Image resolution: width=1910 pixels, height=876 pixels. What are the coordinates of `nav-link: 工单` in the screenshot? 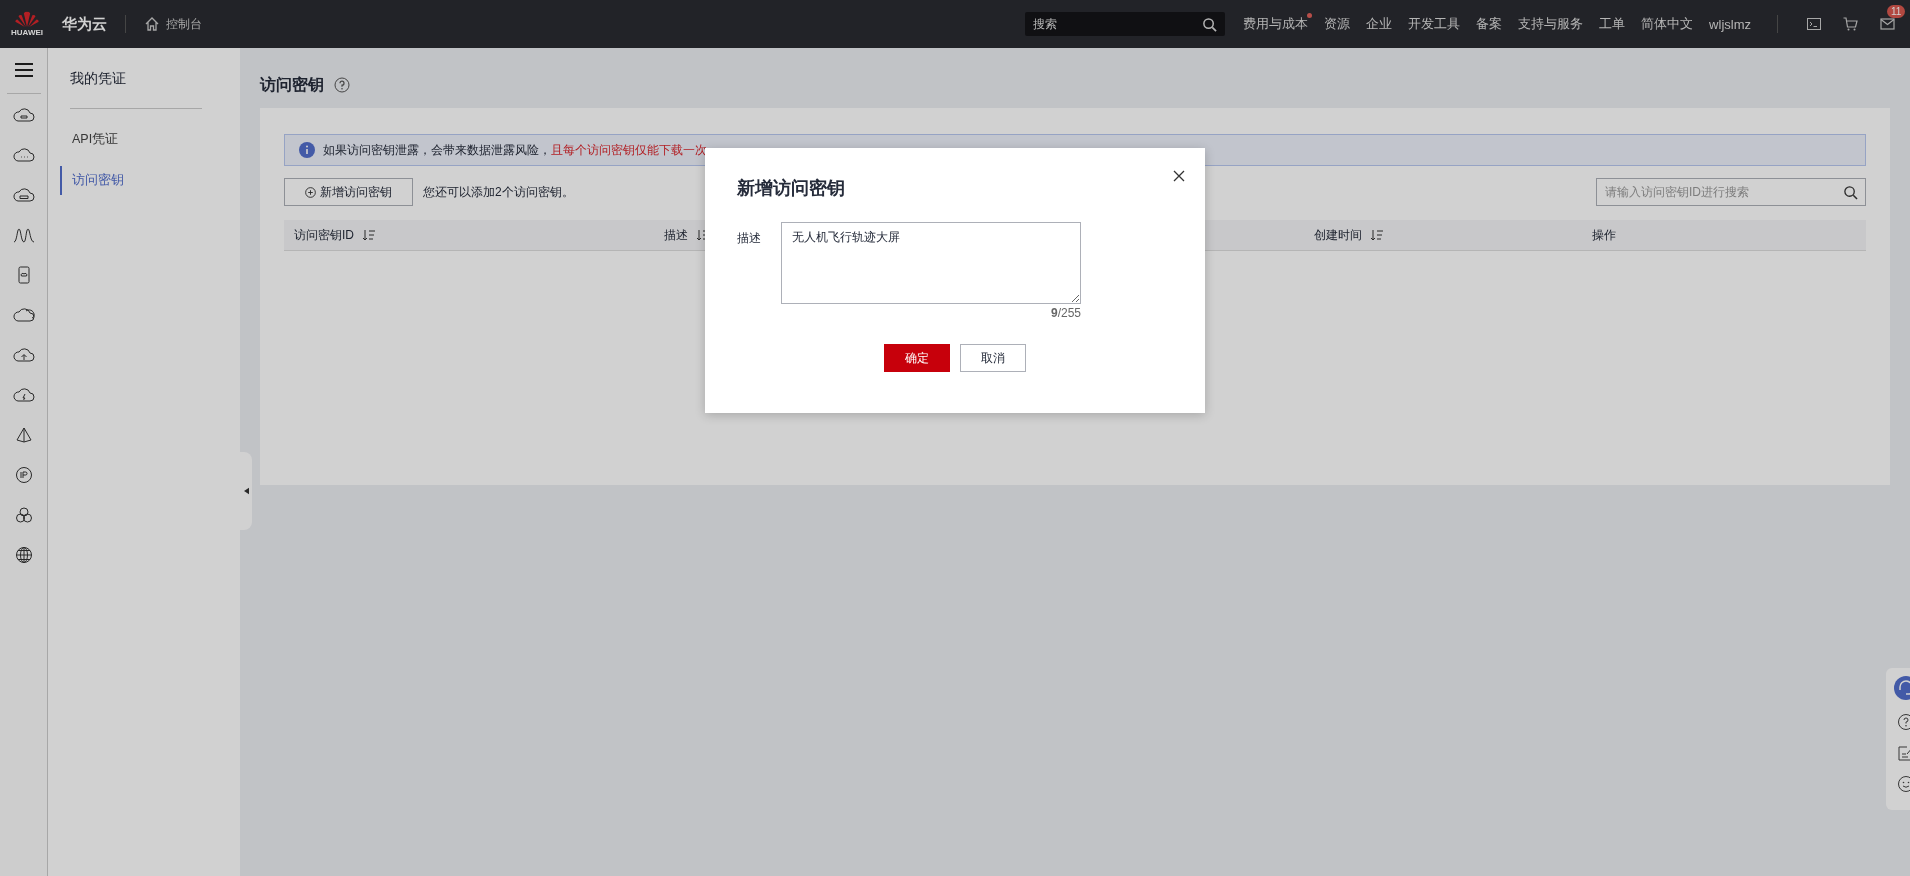 It's located at (1612, 24).